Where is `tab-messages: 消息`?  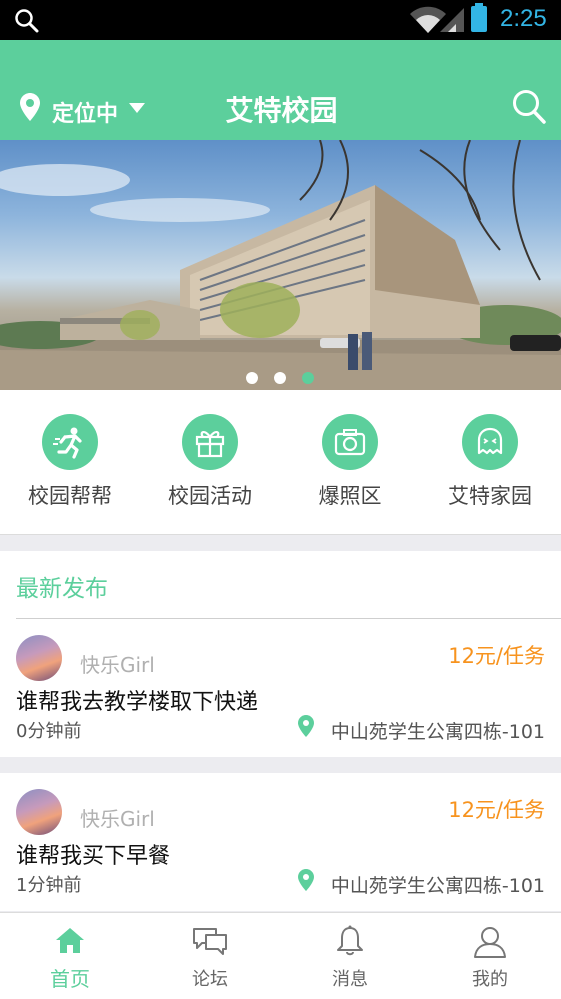
tab-messages: 消息 is located at coordinates (350, 956).